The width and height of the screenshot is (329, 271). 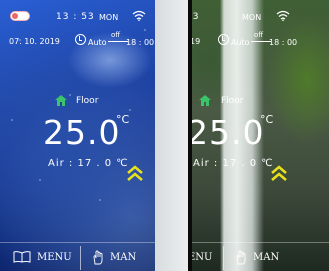 I want to click on bottom-bar: MENU MAN, so click(x=77, y=256).